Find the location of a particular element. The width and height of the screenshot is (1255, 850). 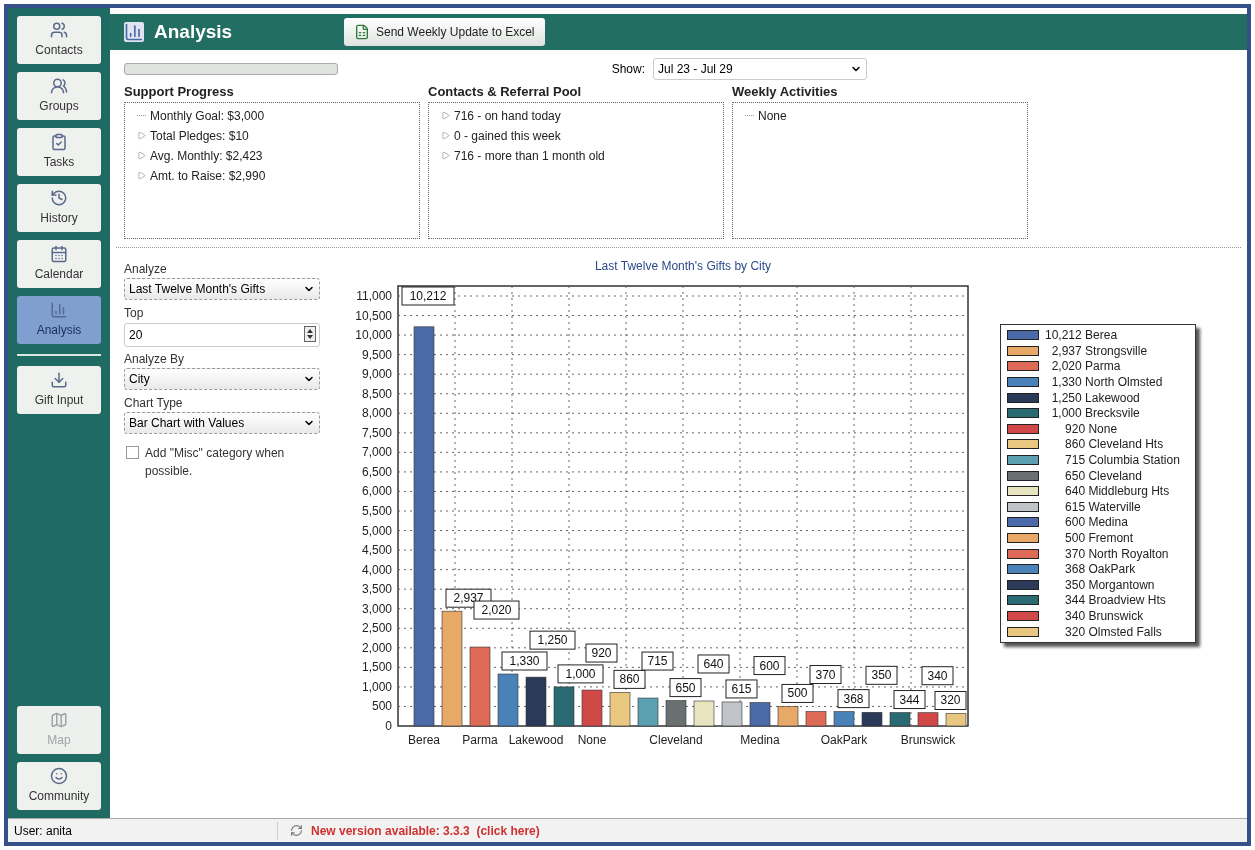

legend-label: 1,250 Lakewood is located at coordinates (1095, 398).